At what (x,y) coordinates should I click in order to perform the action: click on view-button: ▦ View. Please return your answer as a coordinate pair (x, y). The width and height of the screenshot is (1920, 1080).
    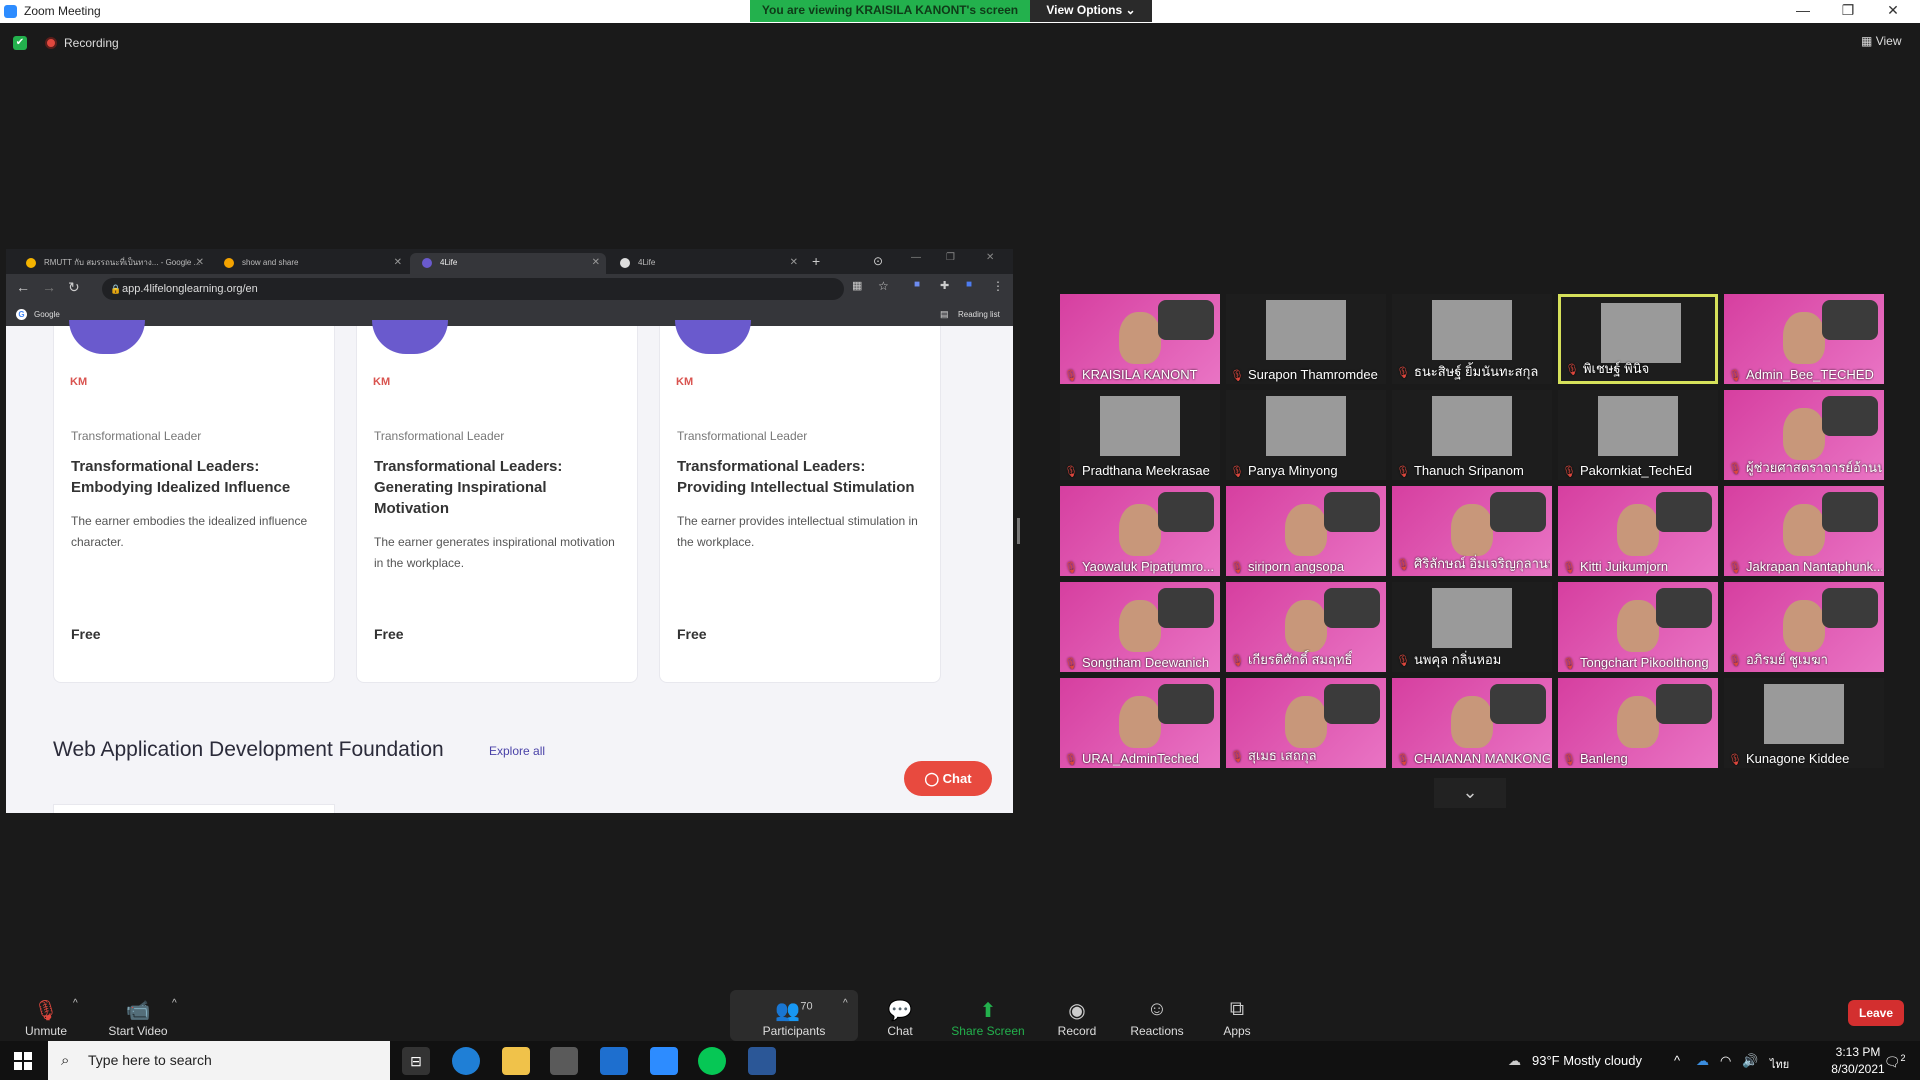
    Looking at the image, I should click on (1881, 41).